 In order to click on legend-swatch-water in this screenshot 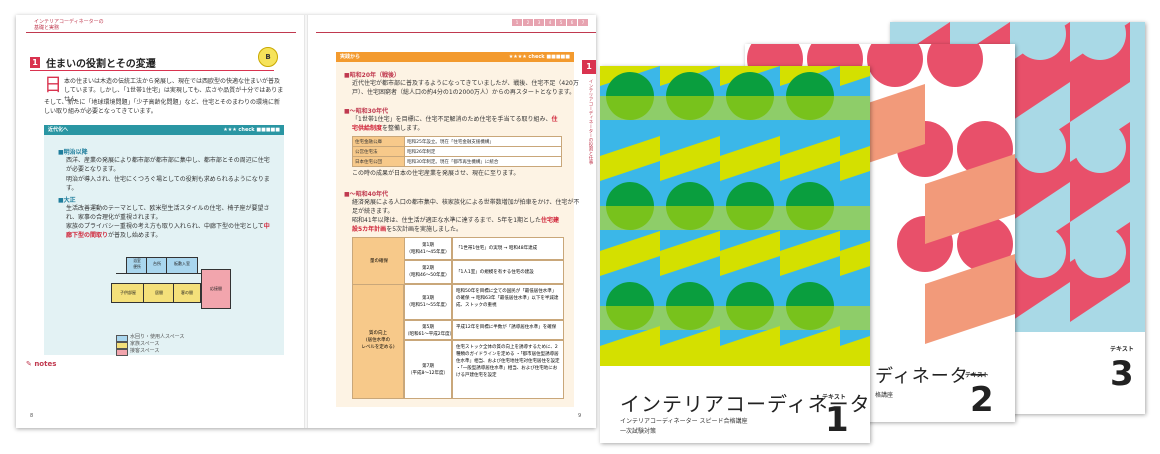, I will do `click(122, 338)`.